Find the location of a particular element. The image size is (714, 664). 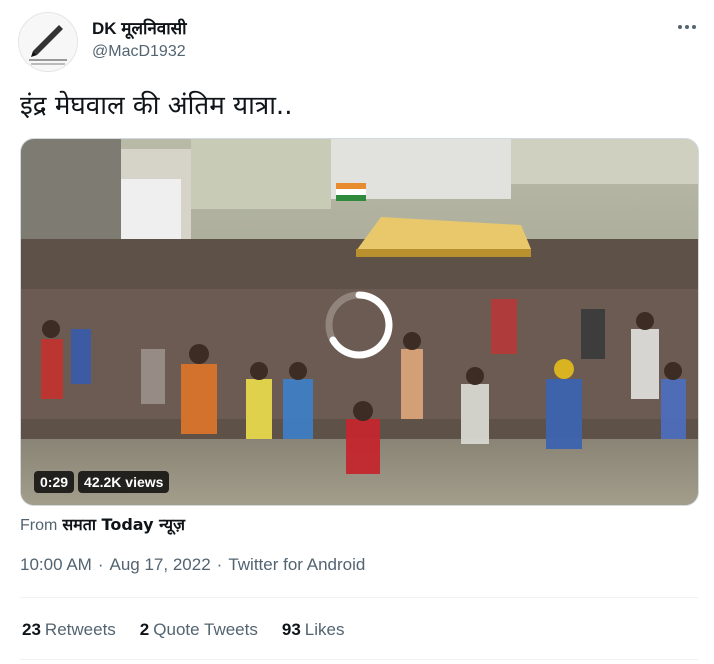

more-options-button is located at coordinates (687, 27).